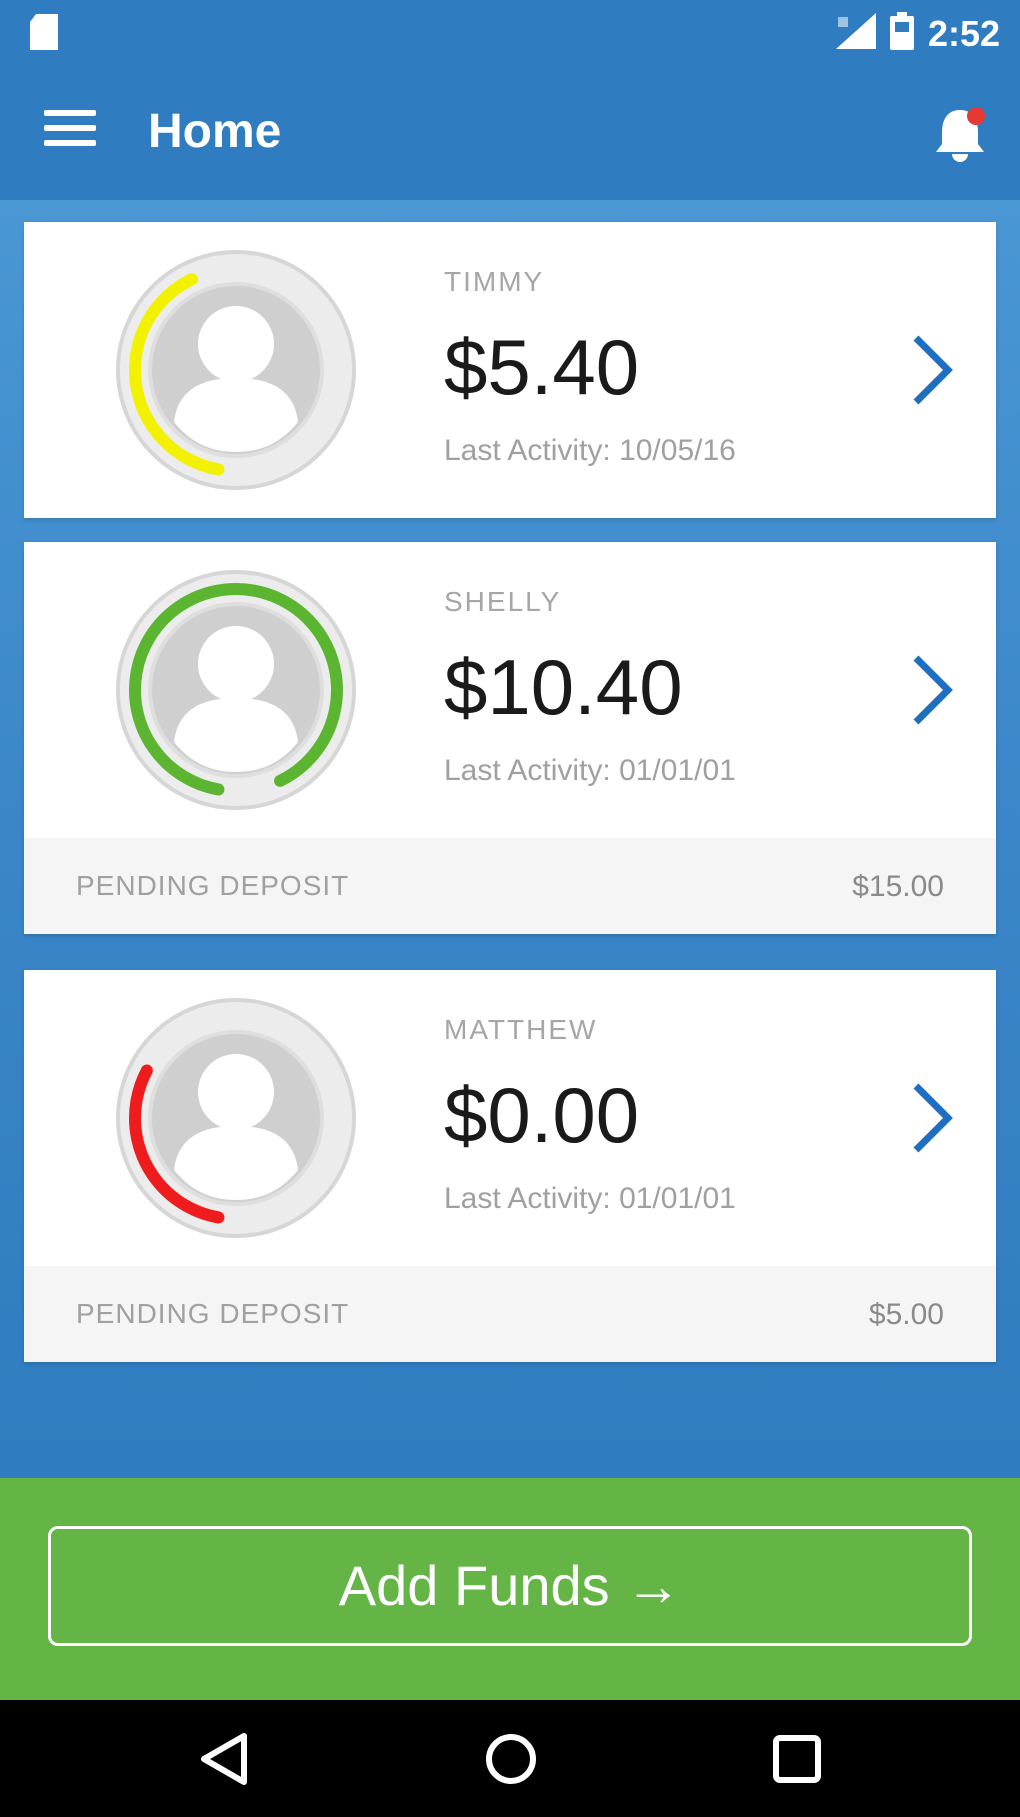  What do you see at coordinates (503, 601) in the screenshot?
I see `child-name: SHELLY` at bounding box center [503, 601].